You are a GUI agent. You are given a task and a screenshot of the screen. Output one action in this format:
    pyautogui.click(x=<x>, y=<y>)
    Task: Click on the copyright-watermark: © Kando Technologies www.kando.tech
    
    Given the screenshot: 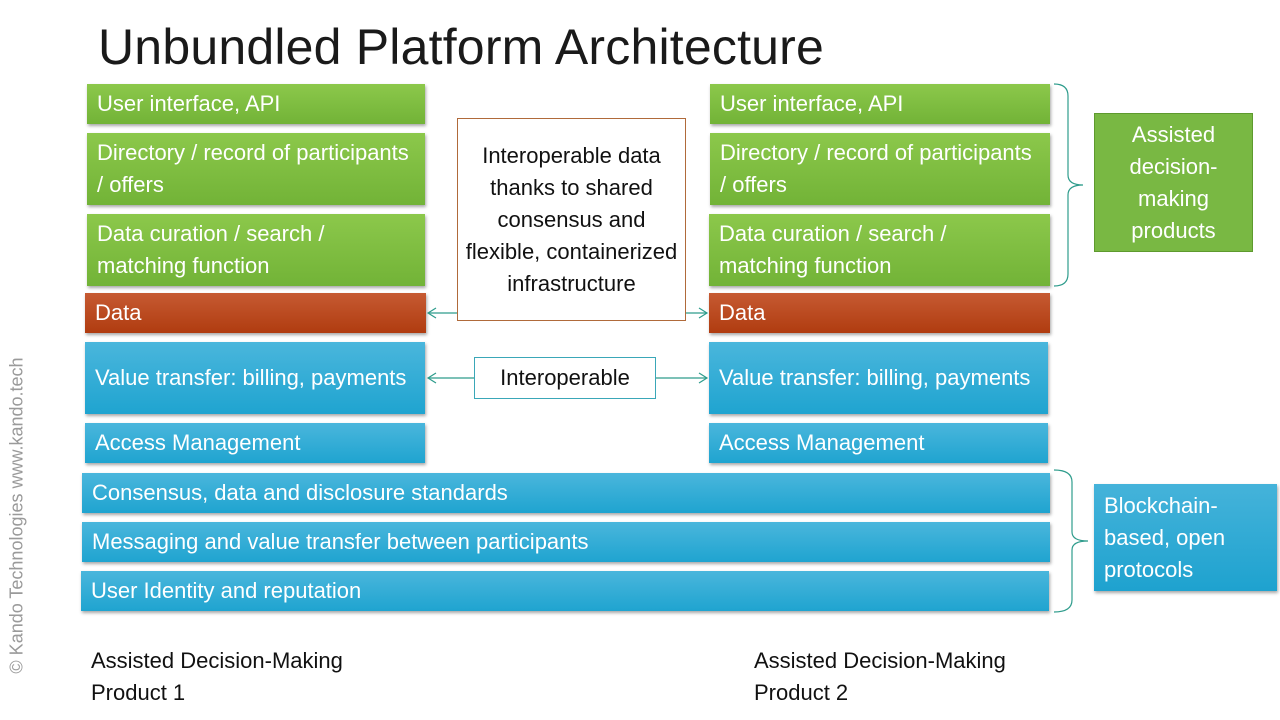 What is the action you would take?
    pyautogui.click(x=16, y=515)
    